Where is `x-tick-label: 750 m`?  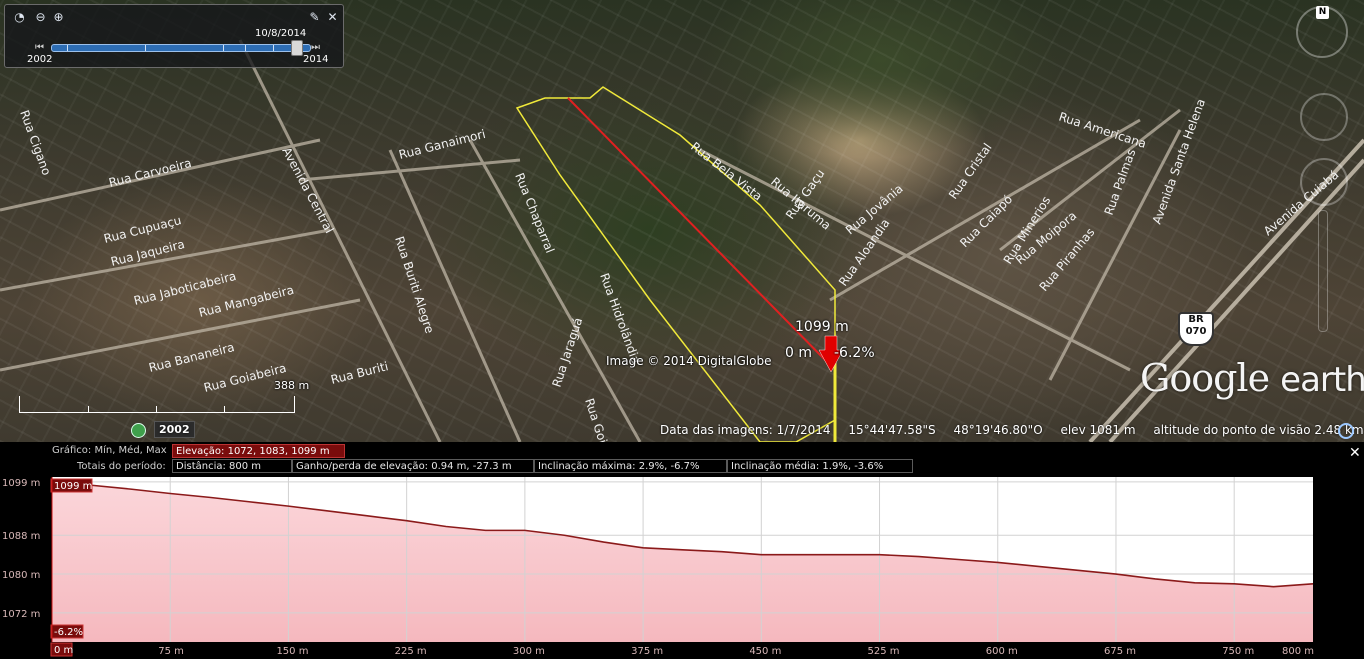
x-tick-label: 750 m is located at coordinates (1238, 651).